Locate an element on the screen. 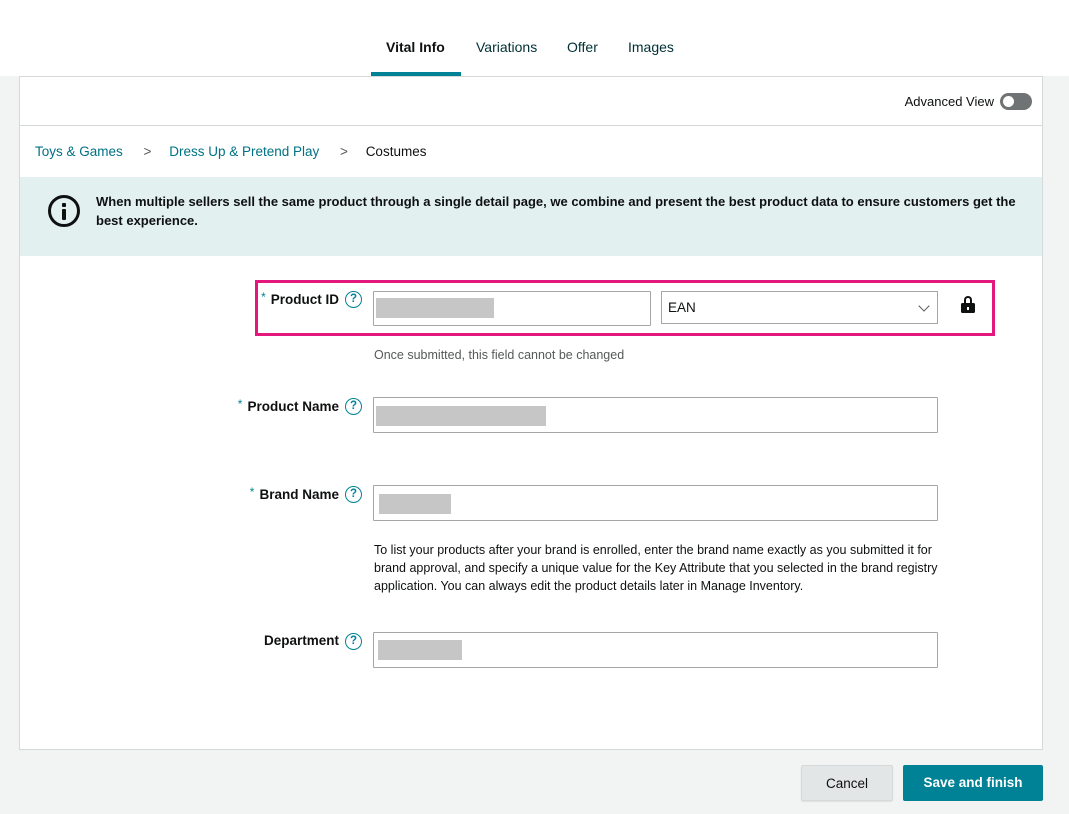  product-id-label: * Product ID is located at coordinates (300, 298).